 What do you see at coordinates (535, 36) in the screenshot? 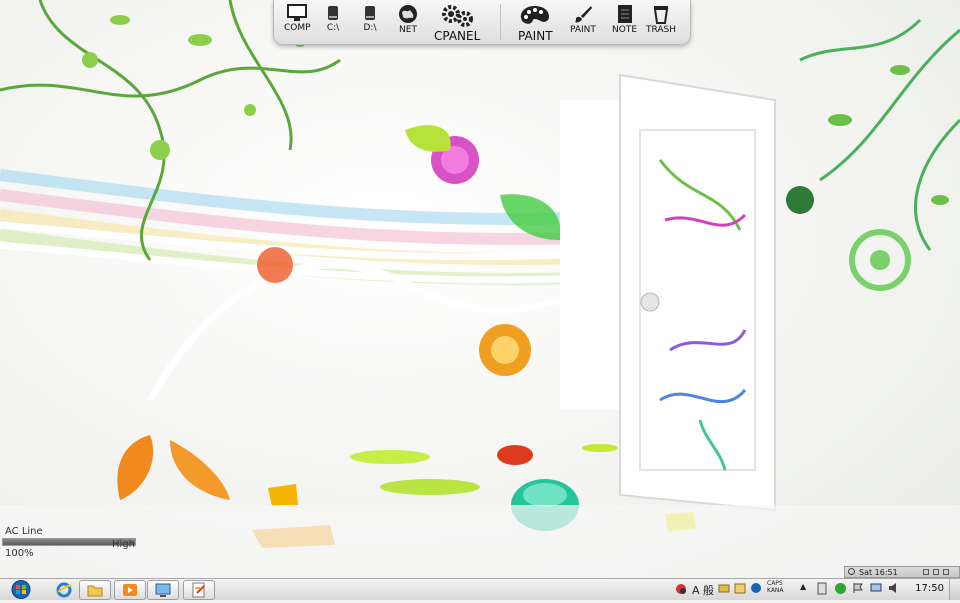
I see `dock-label-paint: PAINT` at bounding box center [535, 36].